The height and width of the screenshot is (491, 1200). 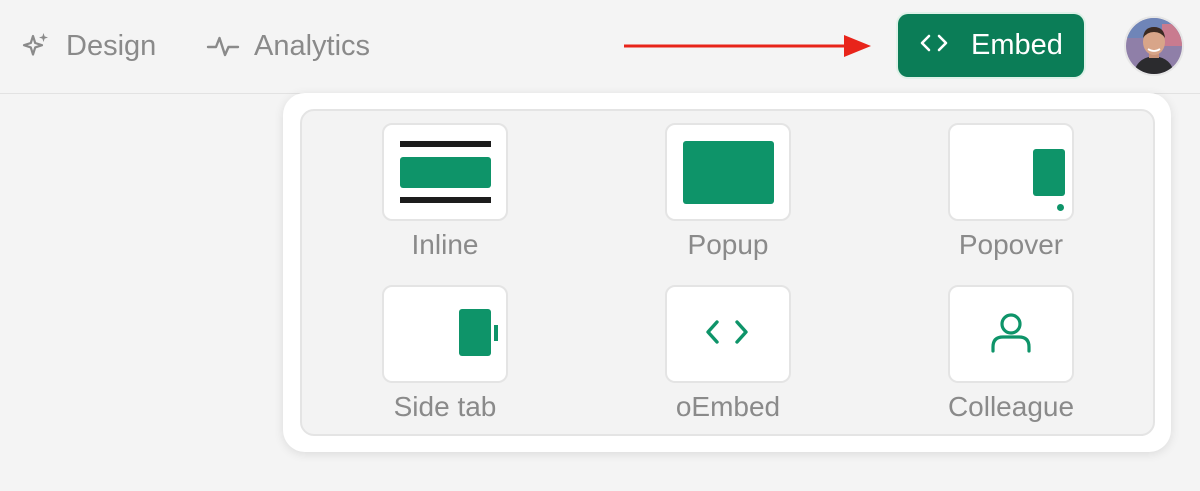 I want to click on option-popup: Popup, so click(x=728, y=192).